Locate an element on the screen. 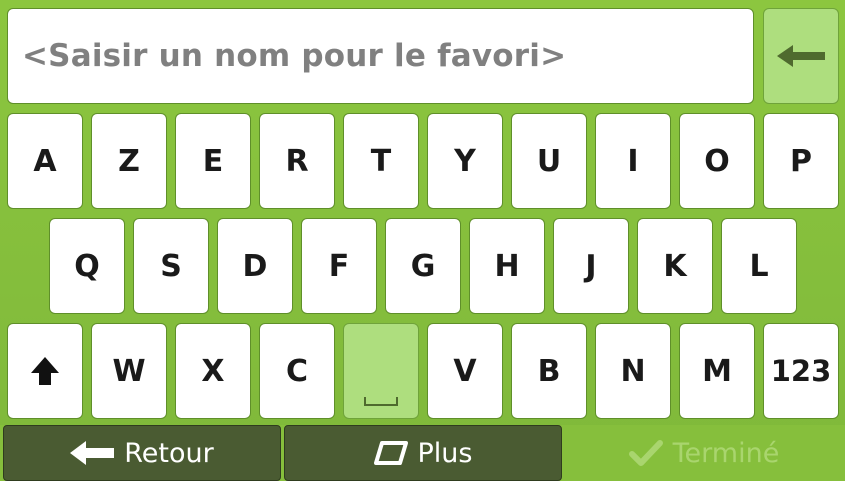 This screenshot has width=845, height=481. key-n: N is located at coordinates (633, 371).